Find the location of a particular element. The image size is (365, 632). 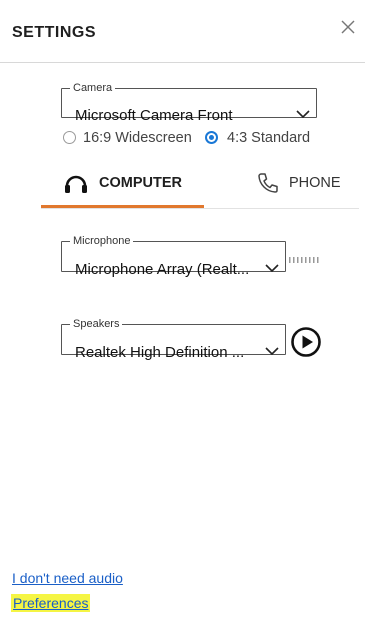

camera-select: Camera Microsoft Camera Front is located at coordinates (189, 103).